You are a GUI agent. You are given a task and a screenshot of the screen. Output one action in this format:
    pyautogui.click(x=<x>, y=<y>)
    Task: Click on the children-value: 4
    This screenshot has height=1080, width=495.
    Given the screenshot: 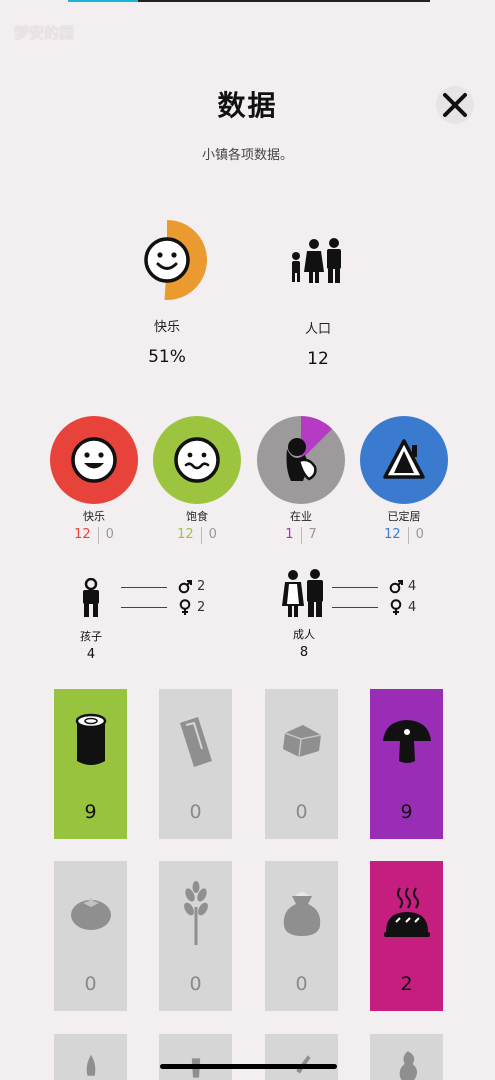 What is the action you would take?
    pyautogui.click(x=91, y=654)
    